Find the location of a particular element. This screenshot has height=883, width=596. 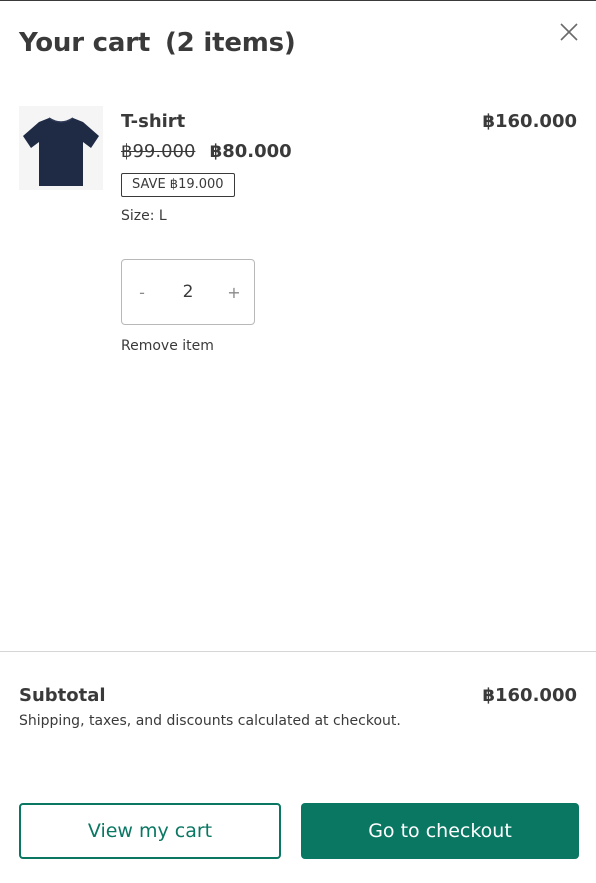

save-badge: SAVE ฿19.000 is located at coordinates (178, 185).